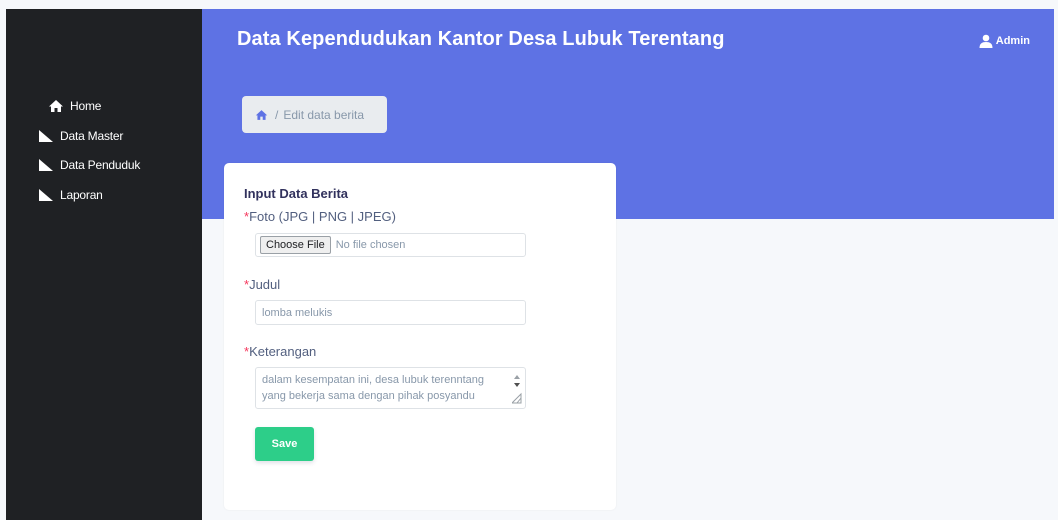 This screenshot has width=1058, height=520. What do you see at coordinates (390, 312) in the screenshot?
I see `judul-input: lomba melukis` at bounding box center [390, 312].